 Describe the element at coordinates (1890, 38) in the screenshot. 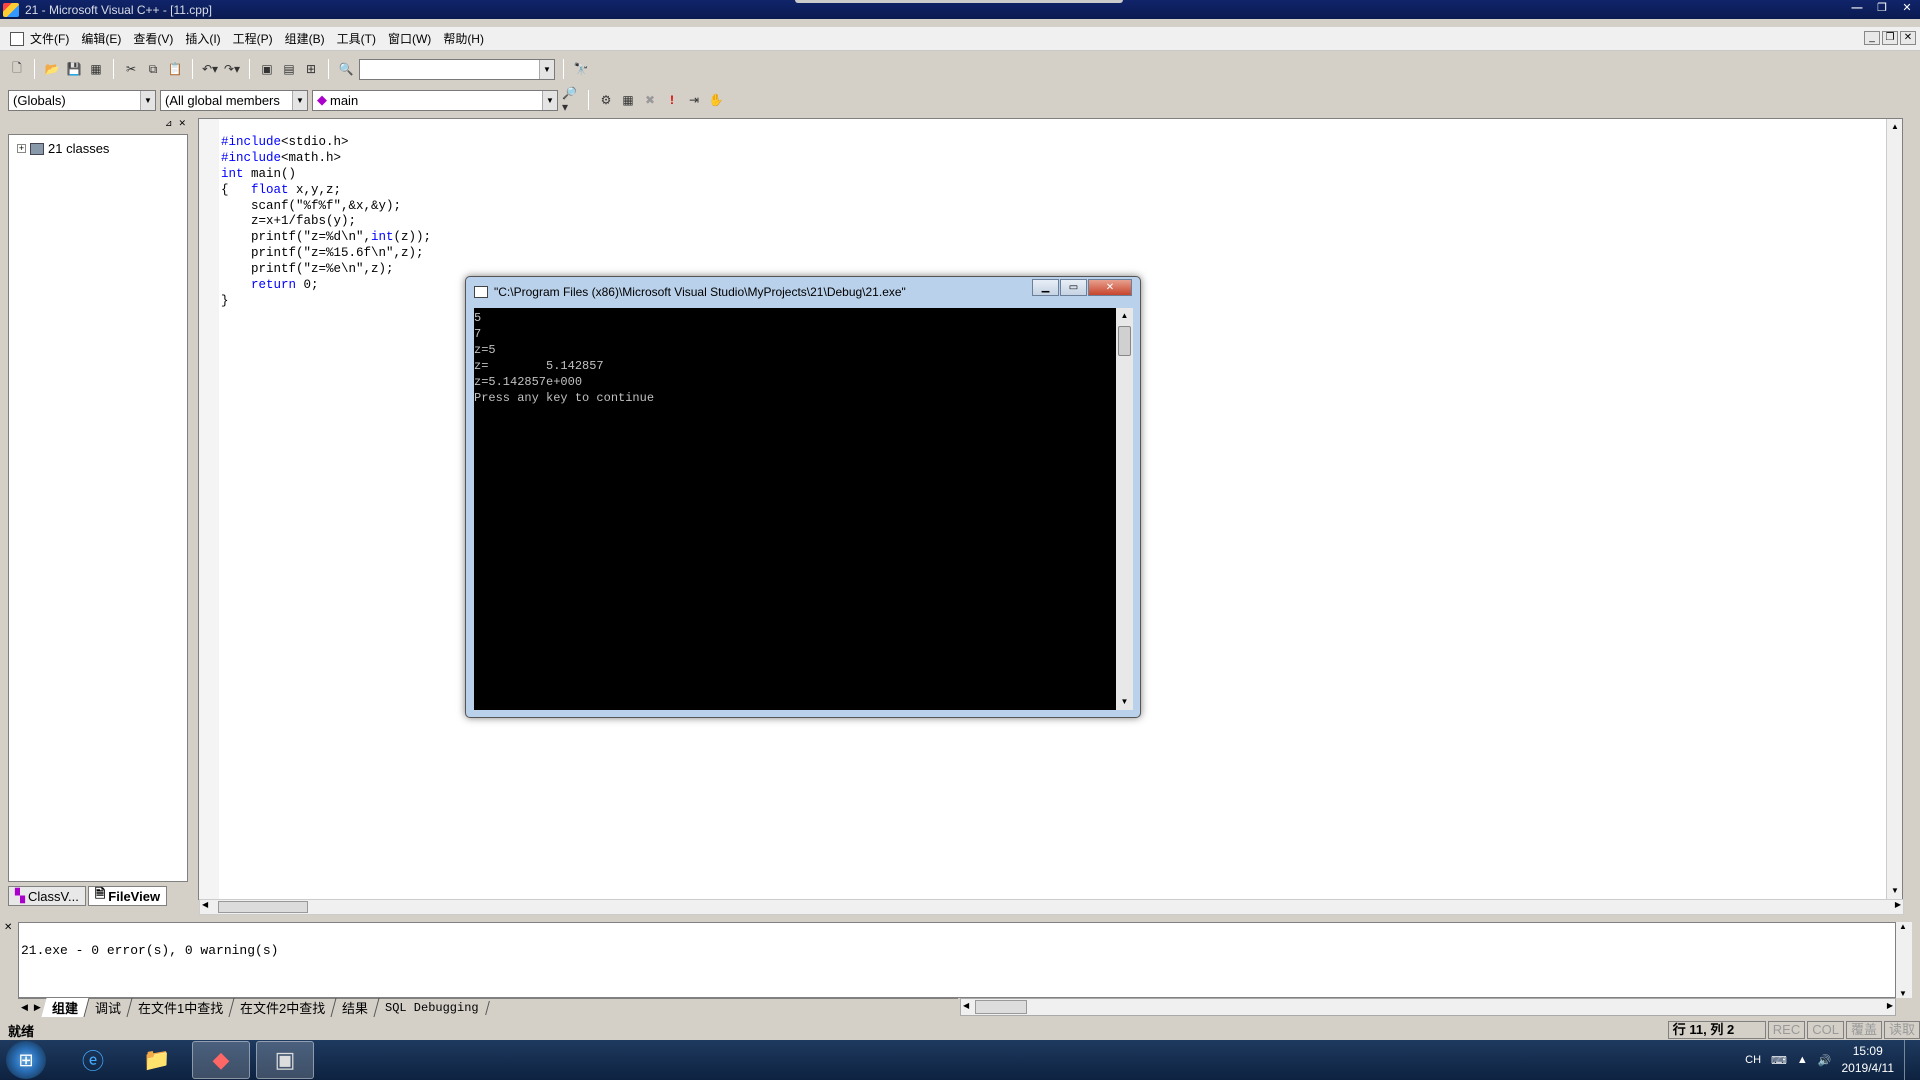

I see `mdi-restore-icon: ❐` at that location.